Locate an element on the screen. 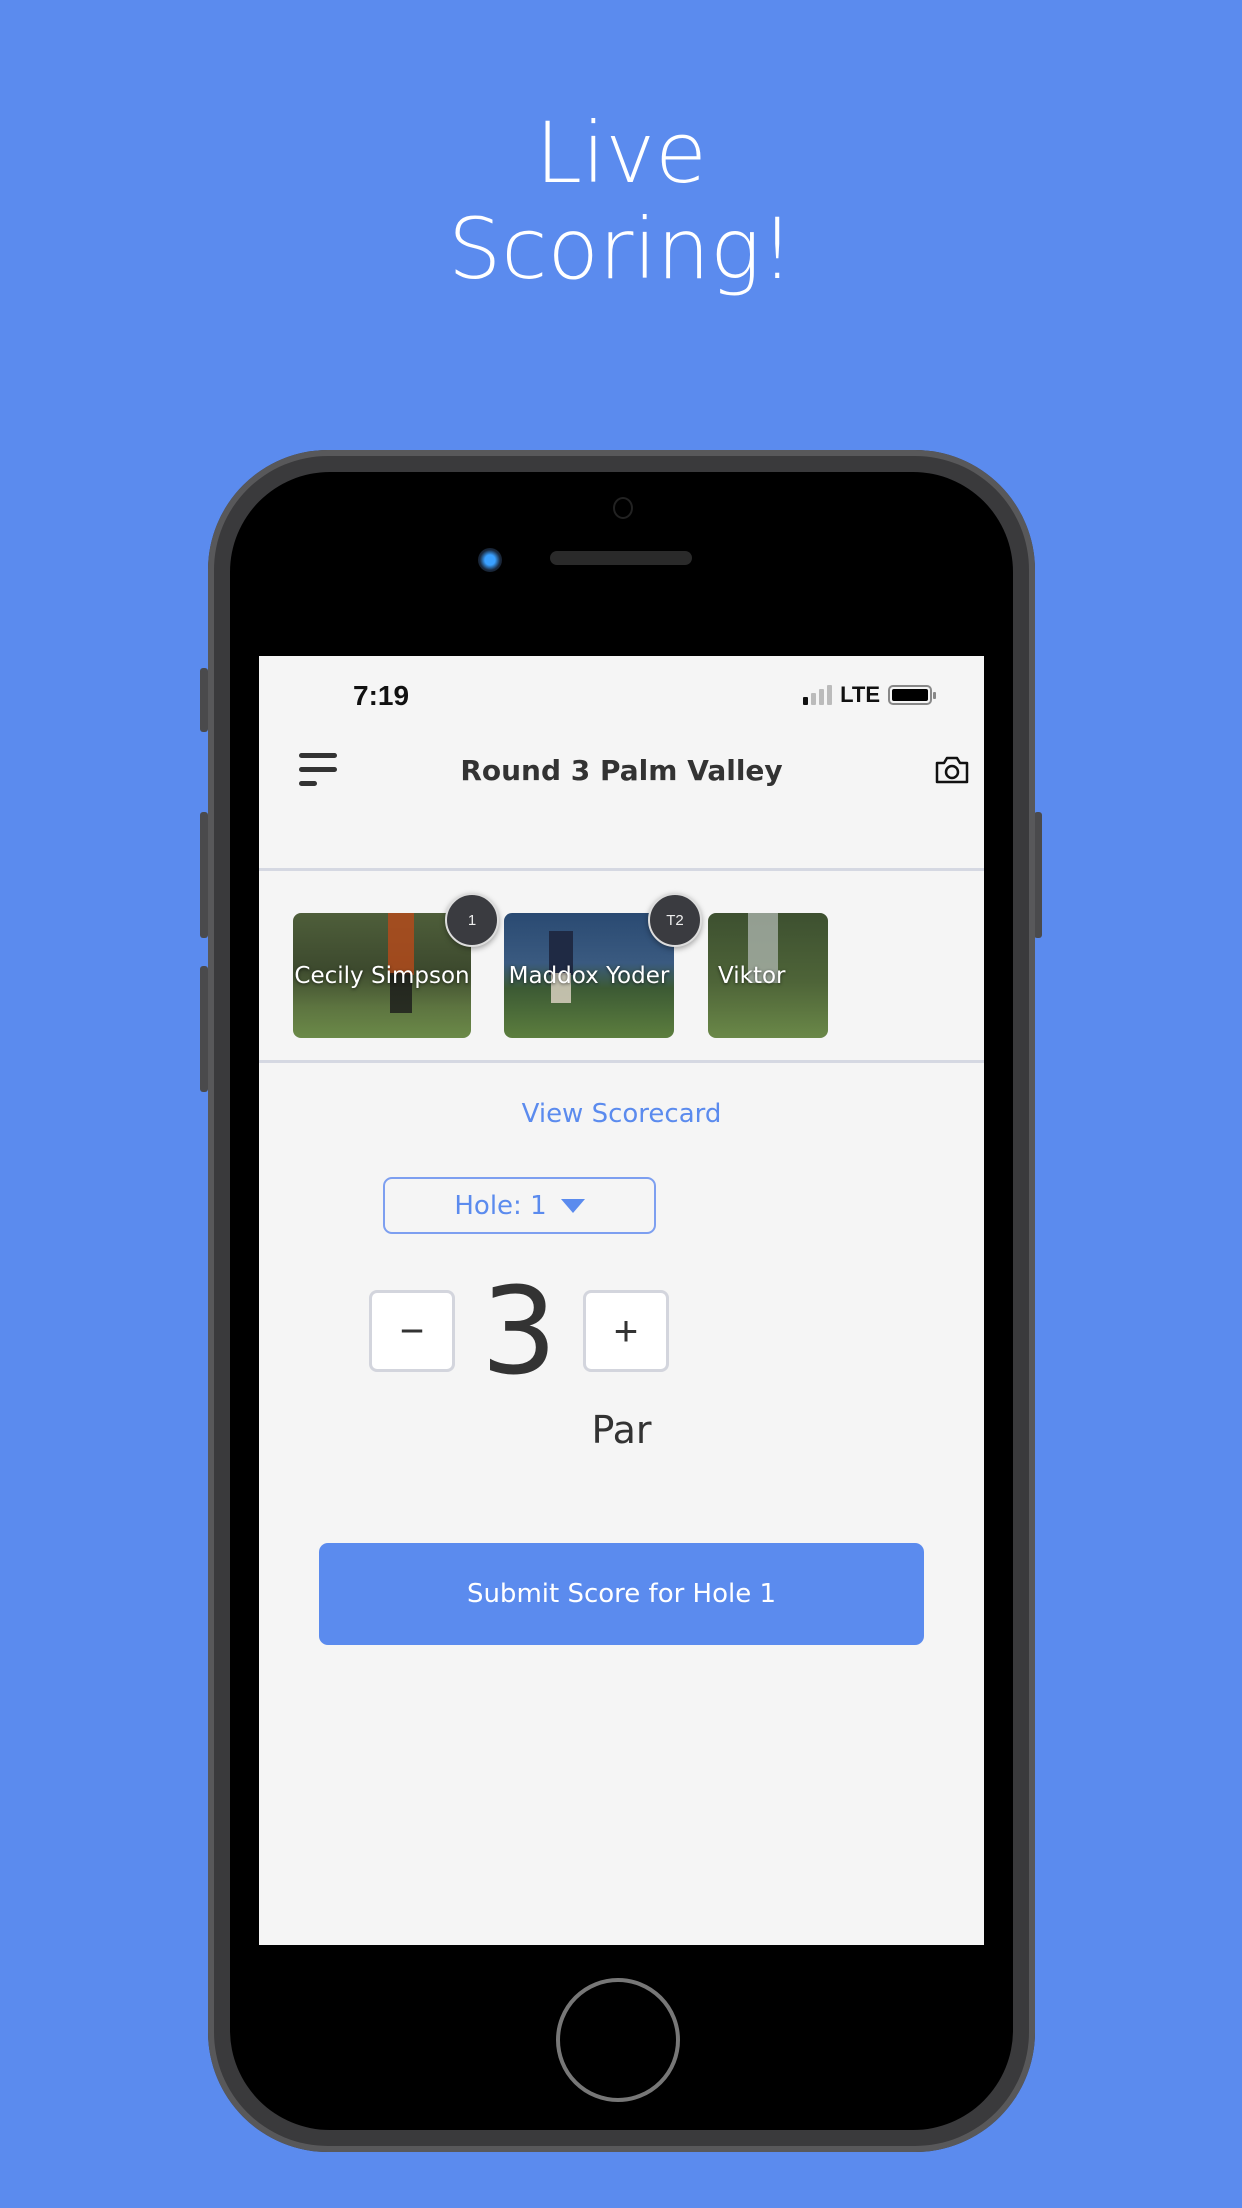 The width and height of the screenshot is (1242, 2208). page-title: Round 3 Palm Valley is located at coordinates (621, 770).